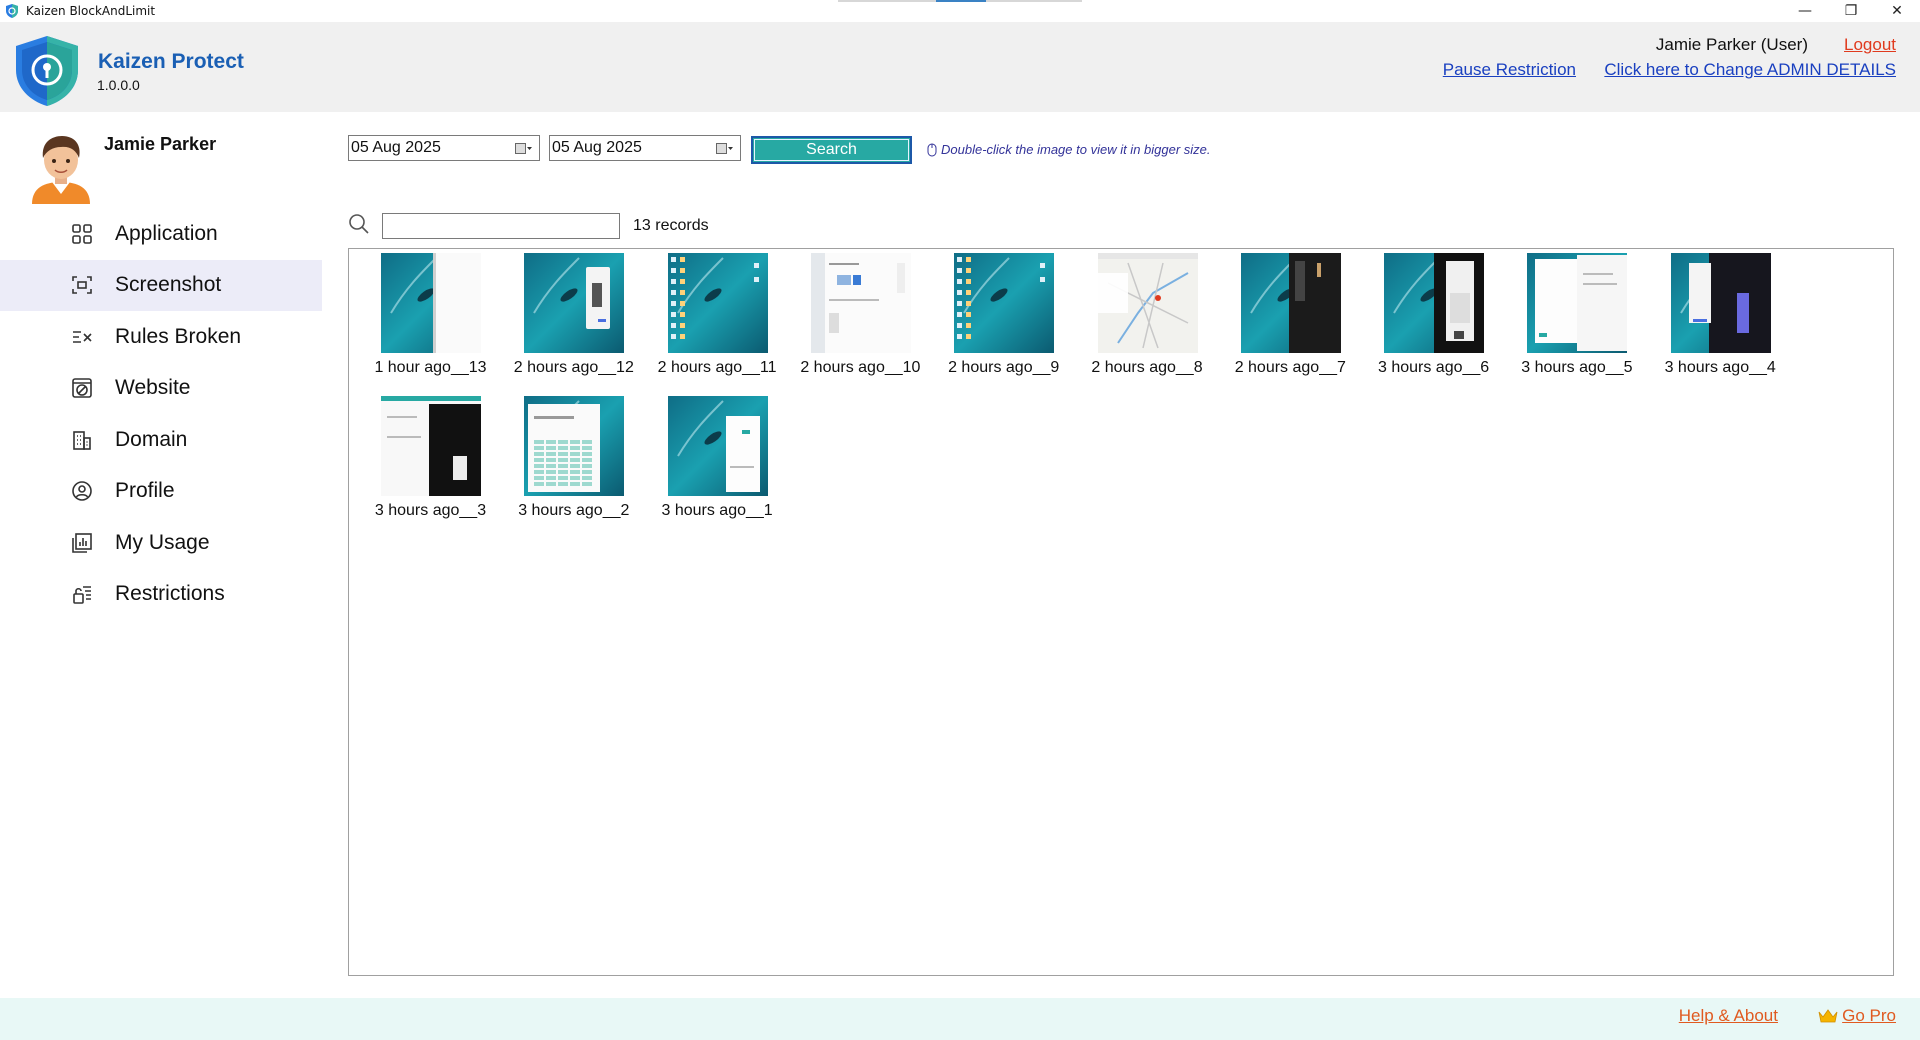 This screenshot has width=1920, height=1040. What do you see at coordinates (1720, 367) in the screenshot?
I see `screenshot-label: 3 hours ago__4` at bounding box center [1720, 367].